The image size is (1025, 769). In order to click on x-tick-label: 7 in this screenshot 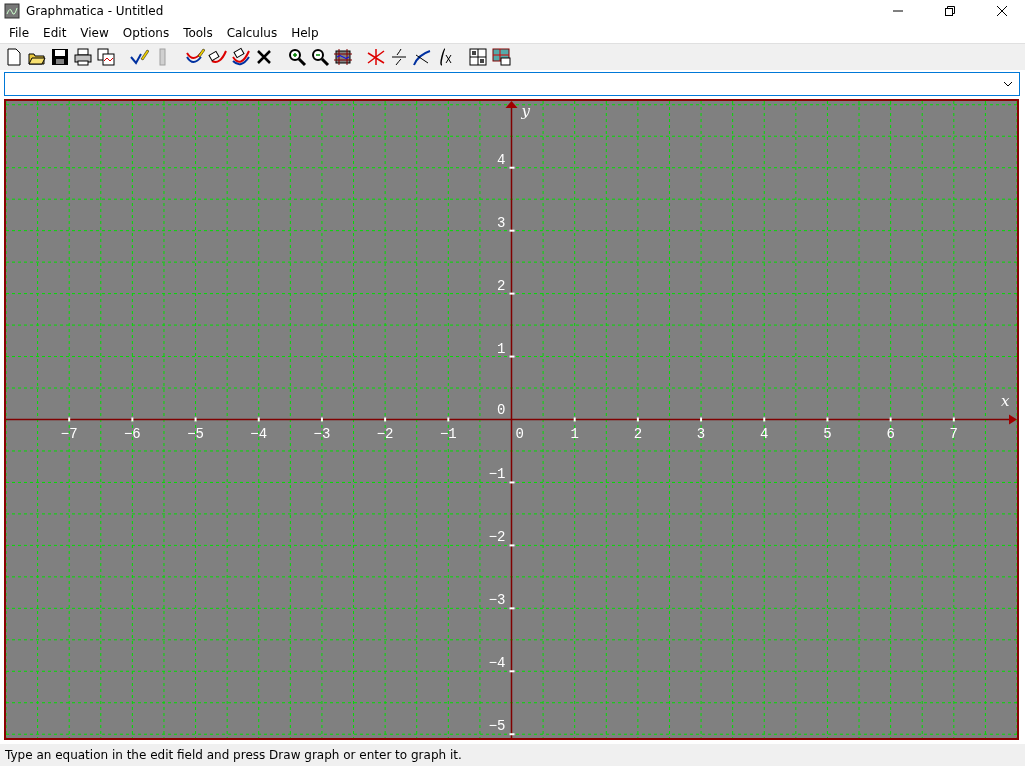, I will do `click(953, 433)`.